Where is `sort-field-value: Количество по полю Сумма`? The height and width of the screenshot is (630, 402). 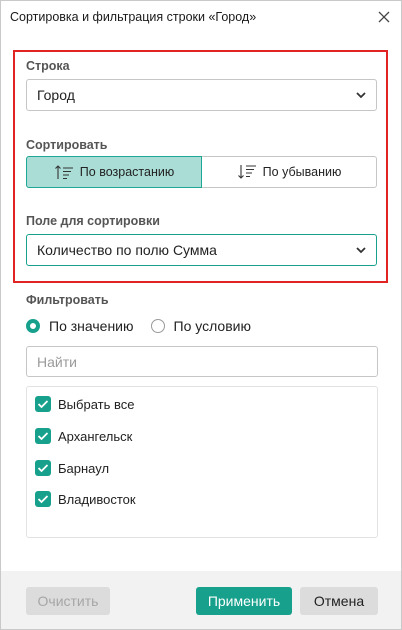 sort-field-value: Количество по полю Сумма is located at coordinates (127, 250).